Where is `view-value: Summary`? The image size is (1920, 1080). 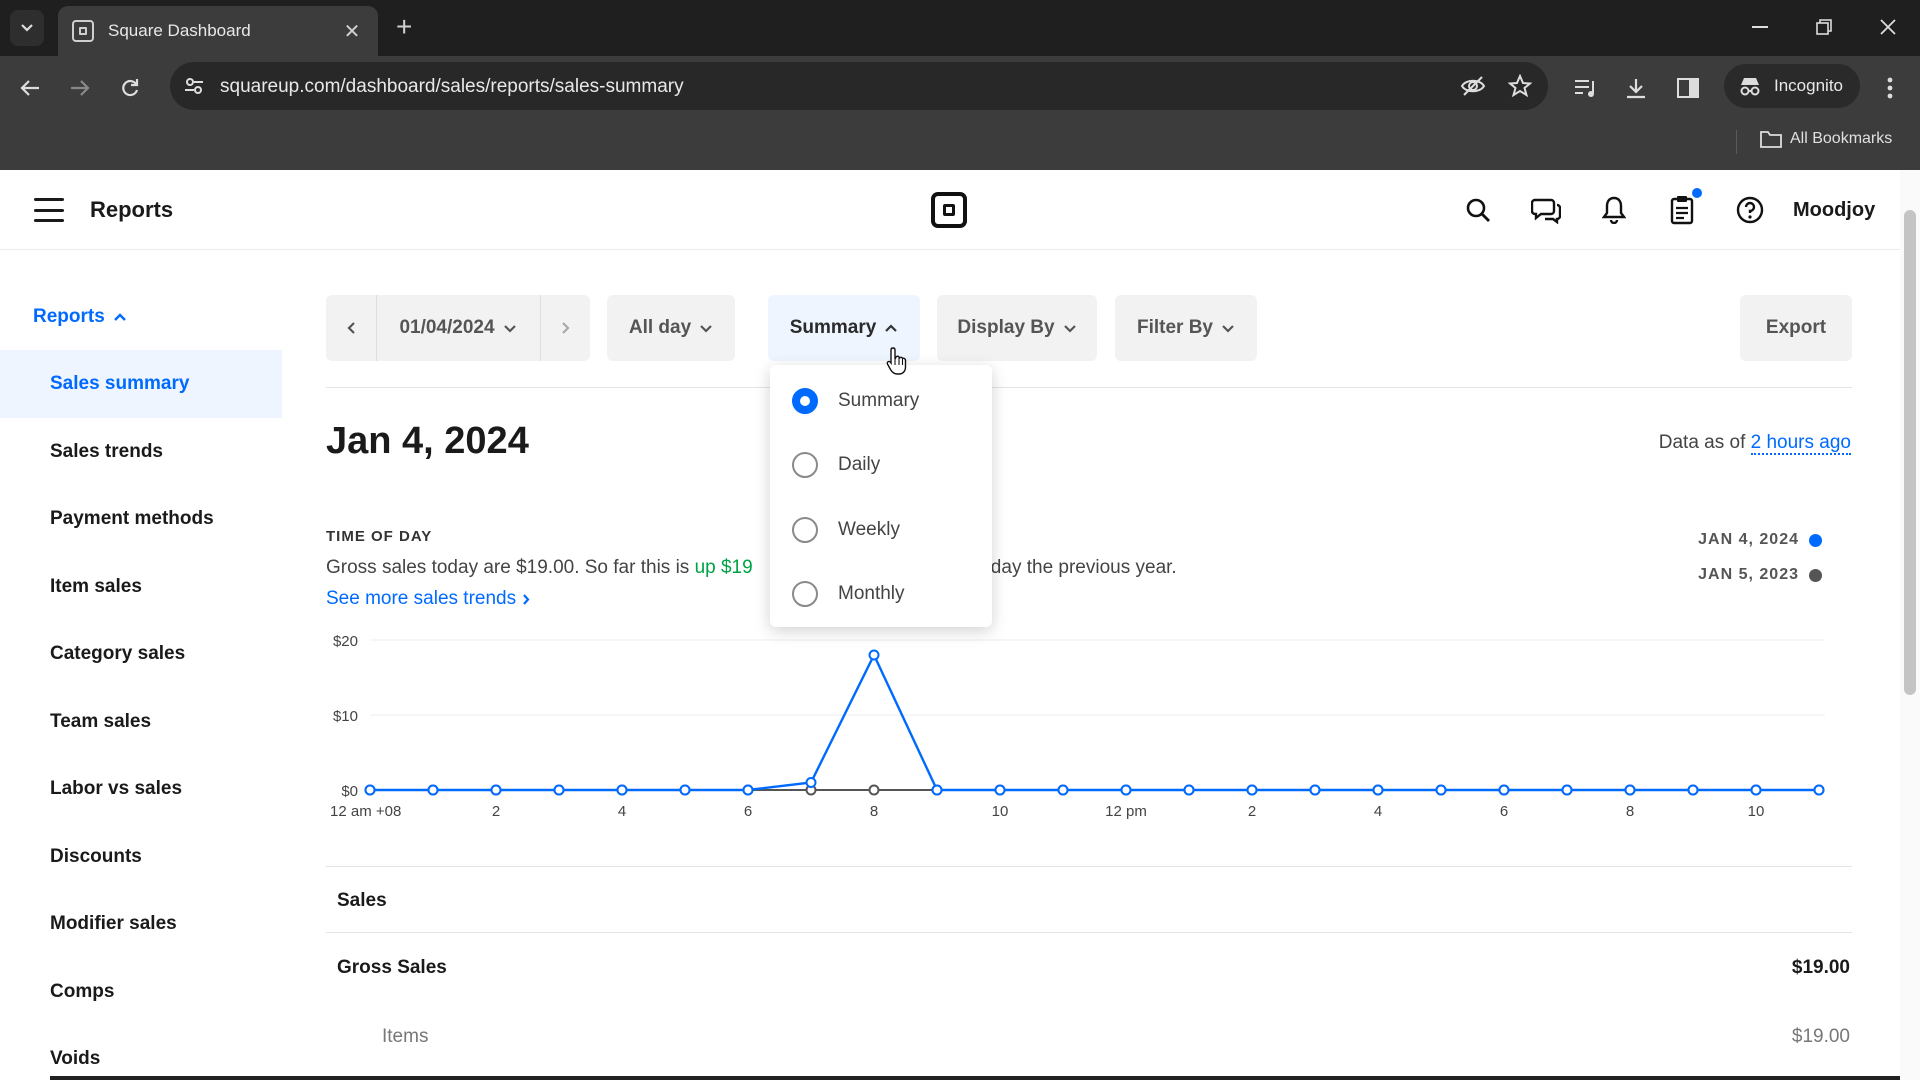 view-value: Summary is located at coordinates (833, 327).